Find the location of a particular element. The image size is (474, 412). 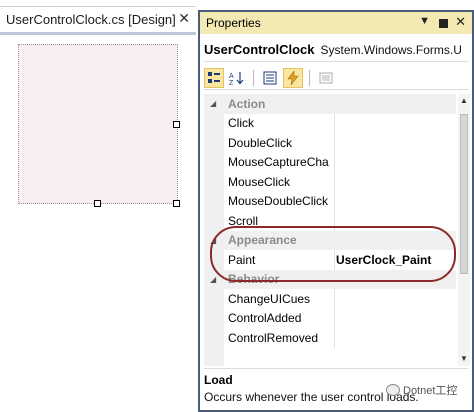

designer-tab: UserControlClock.cs [Design] ✕ is located at coordinates (98, 19).